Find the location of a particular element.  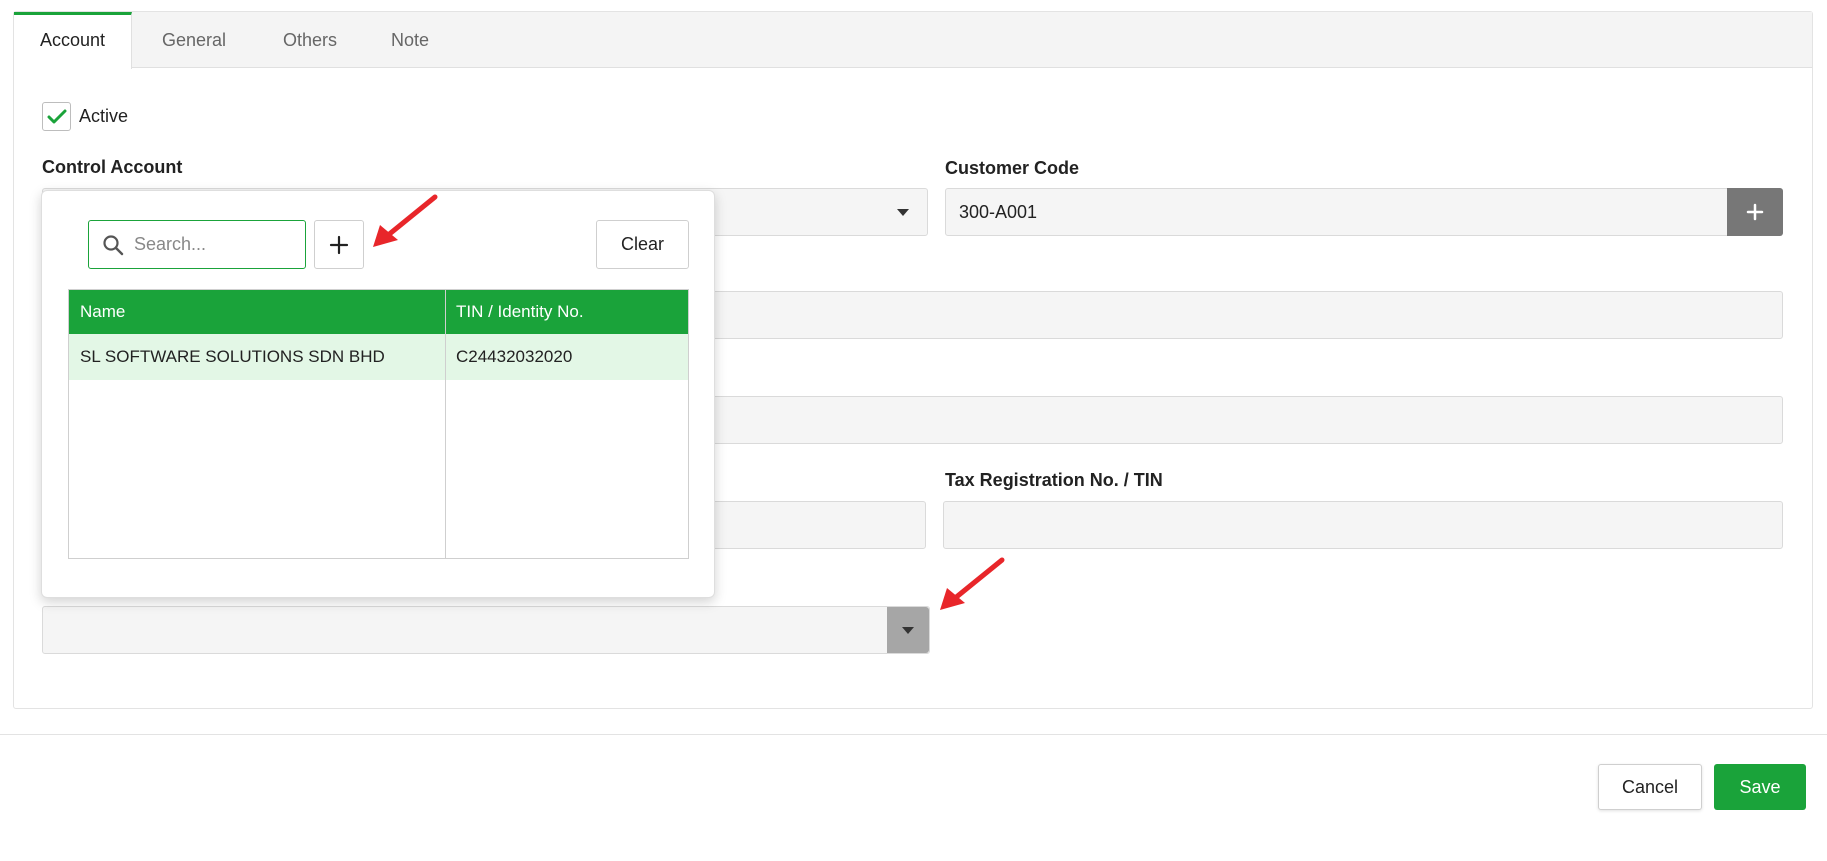

table-header: Name TIN / Identity No. is located at coordinates (378, 312).